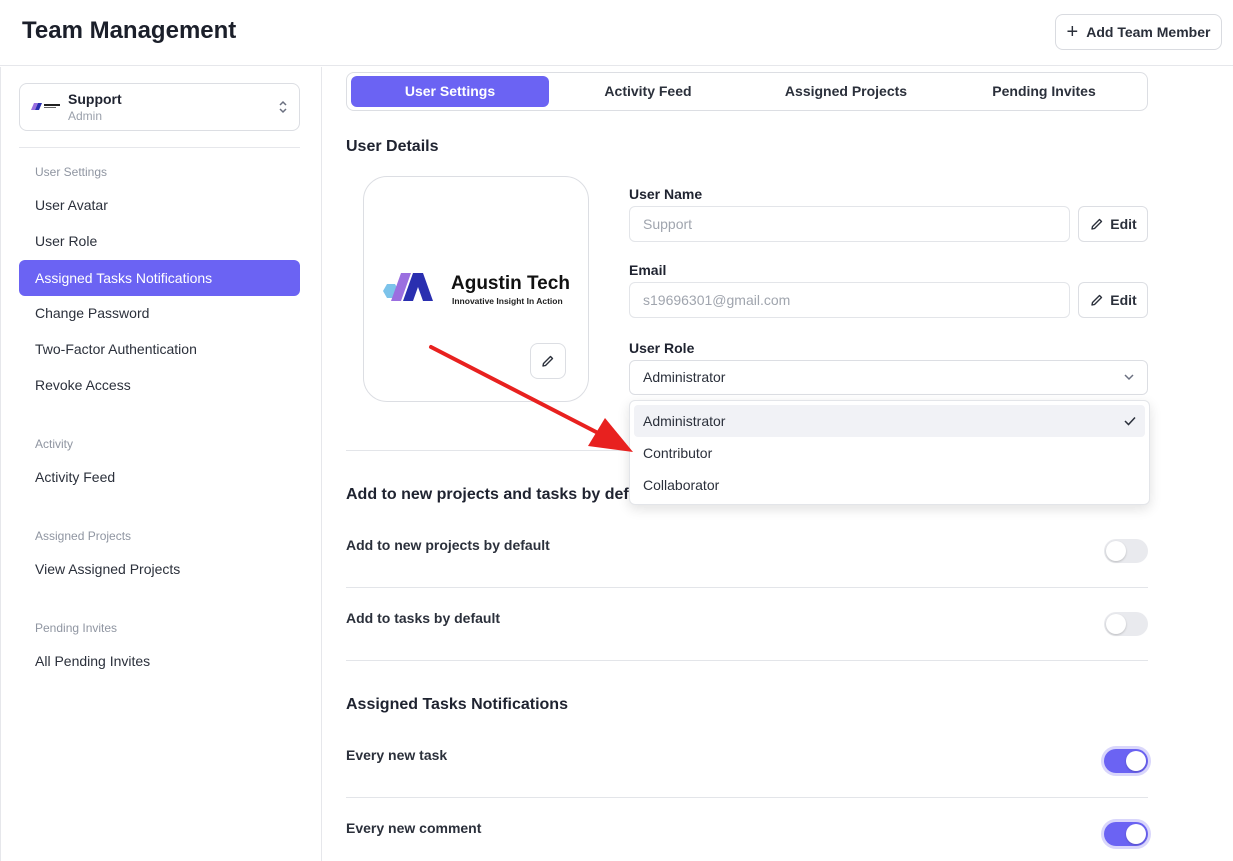 This screenshot has width=1233, height=861. What do you see at coordinates (159, 147) in the screenshot?
I see `sidebar-divider` at bounding box center [159, 147].